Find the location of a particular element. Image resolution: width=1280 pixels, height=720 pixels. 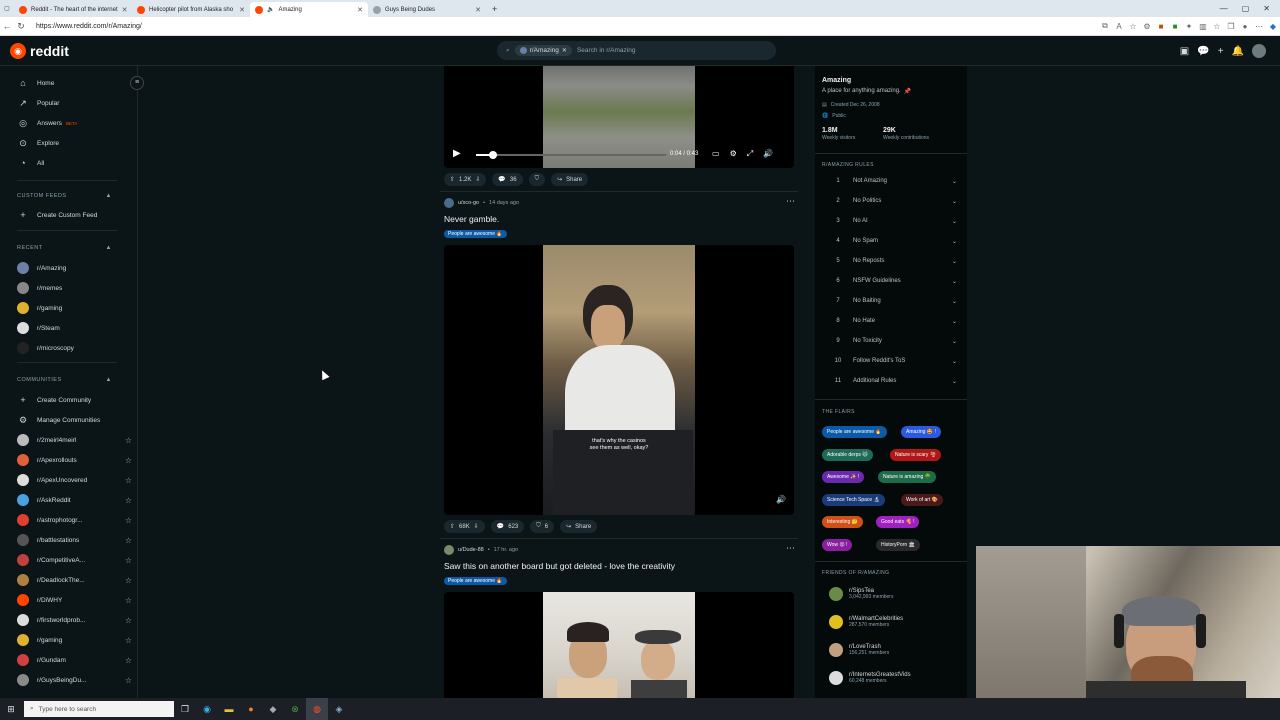

rule-item: 2 No Politics ⌄ is located at coordinates (893, 201).